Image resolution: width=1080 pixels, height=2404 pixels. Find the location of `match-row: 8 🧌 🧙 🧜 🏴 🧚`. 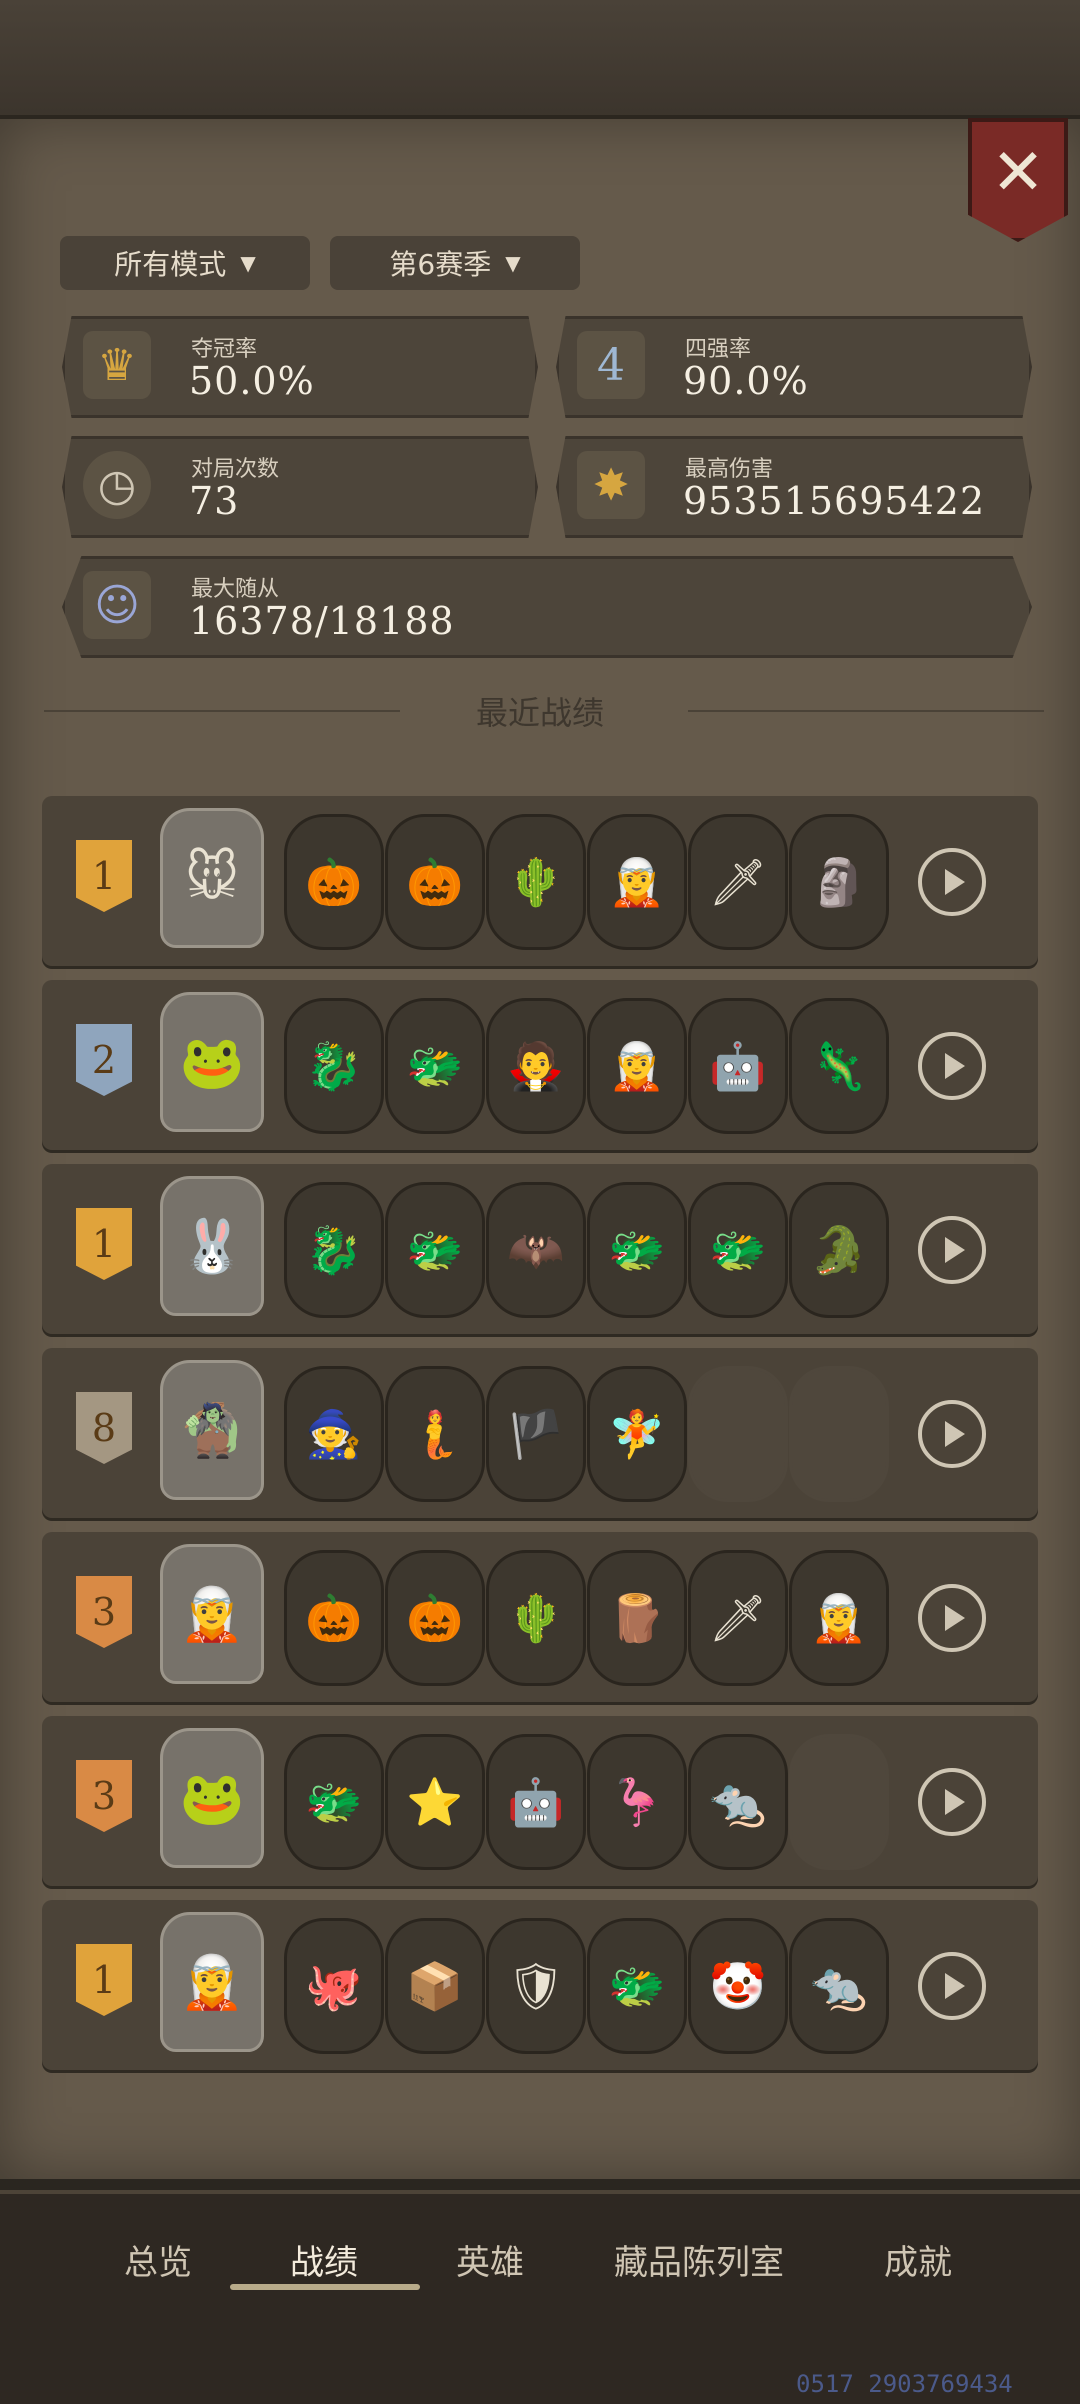

match-row: 8 🧌 🧙 🧜 🏴 🧚 is located at coordinates (540, 1433).